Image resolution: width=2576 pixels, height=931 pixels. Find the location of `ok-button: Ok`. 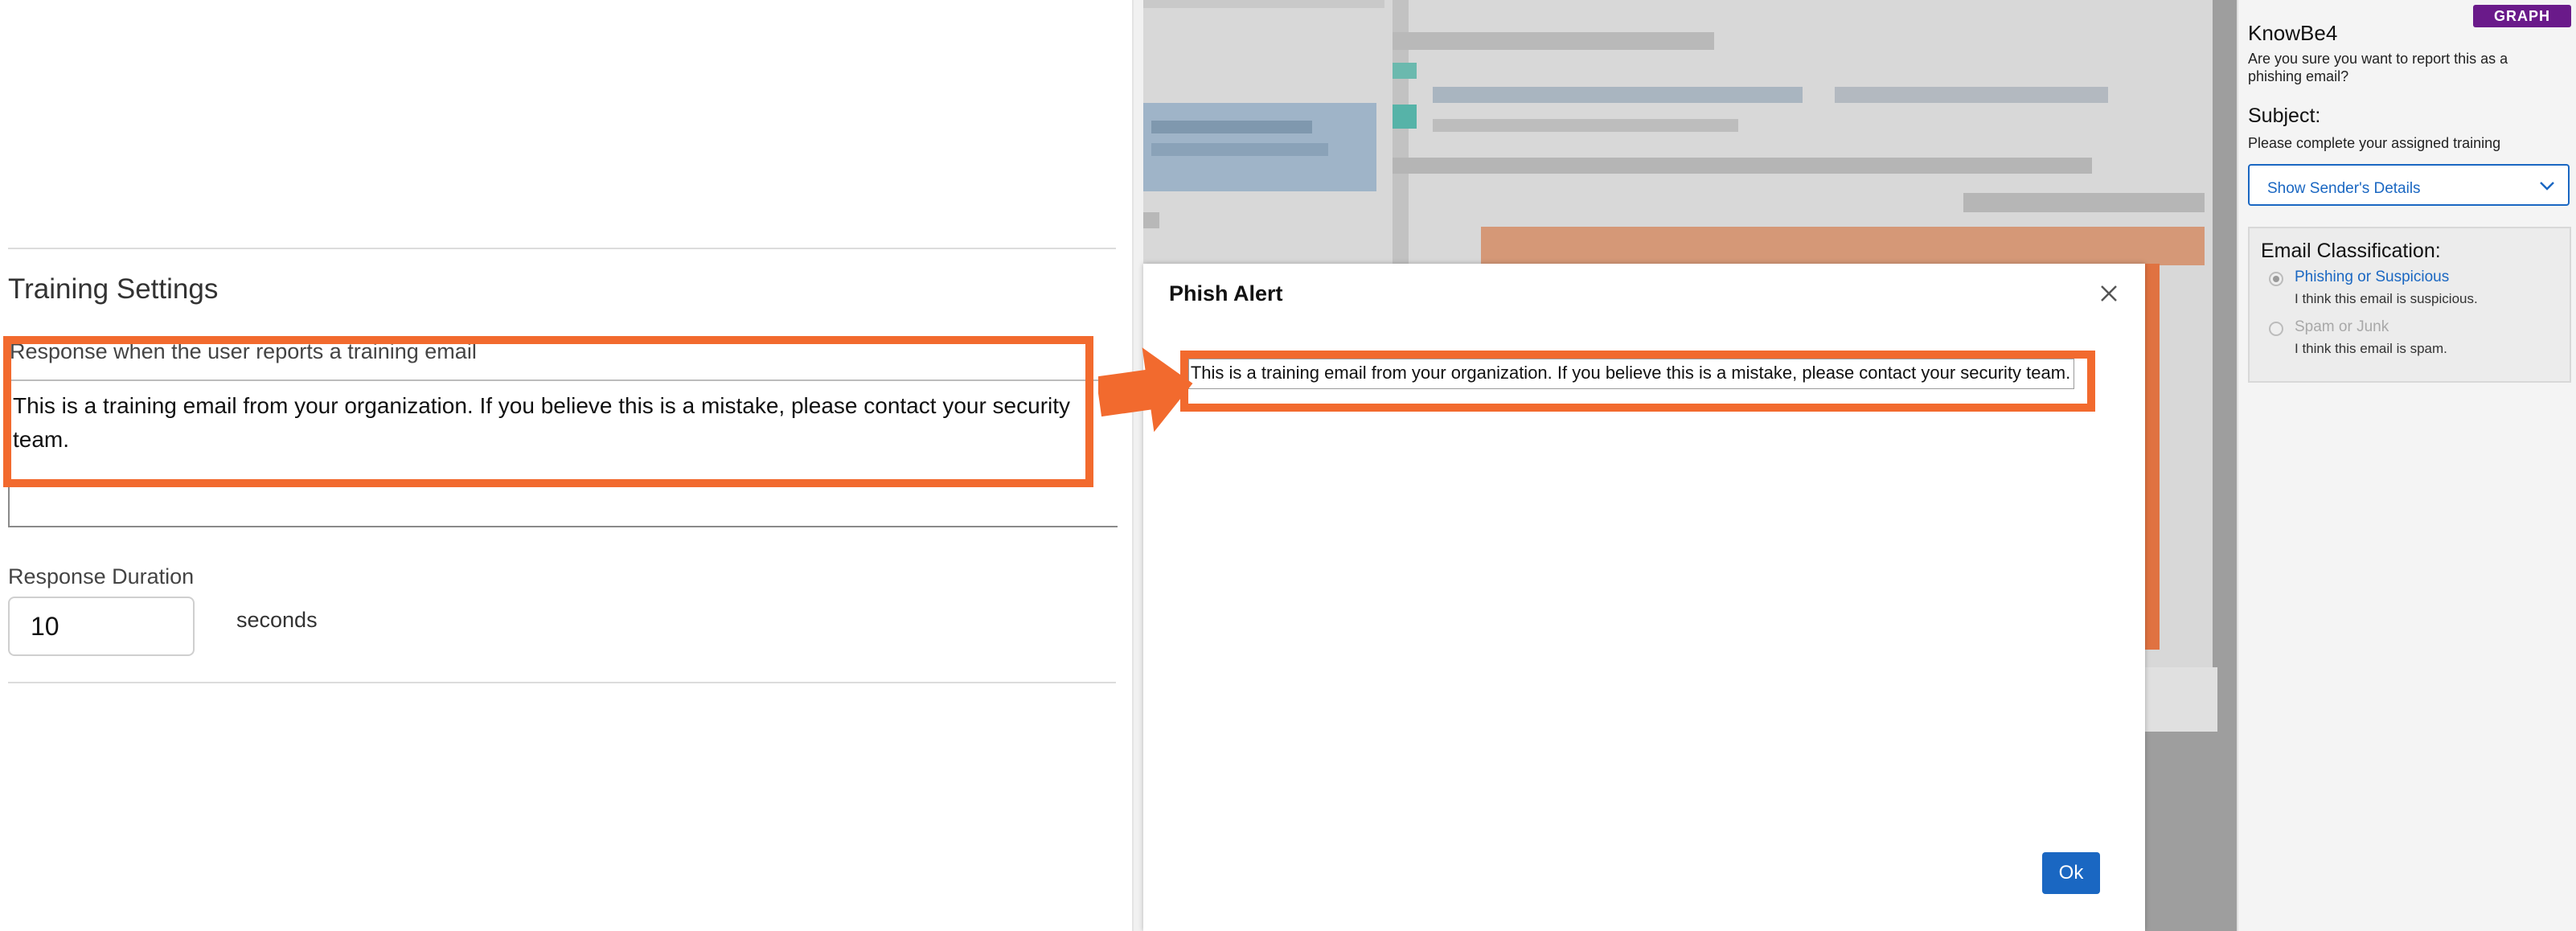

ok-button: Ok is located at coordinates (2071, 873).